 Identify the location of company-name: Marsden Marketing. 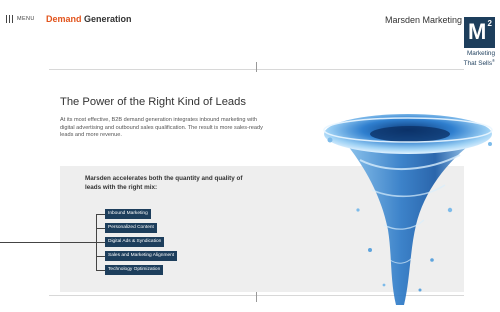
(423, 20).